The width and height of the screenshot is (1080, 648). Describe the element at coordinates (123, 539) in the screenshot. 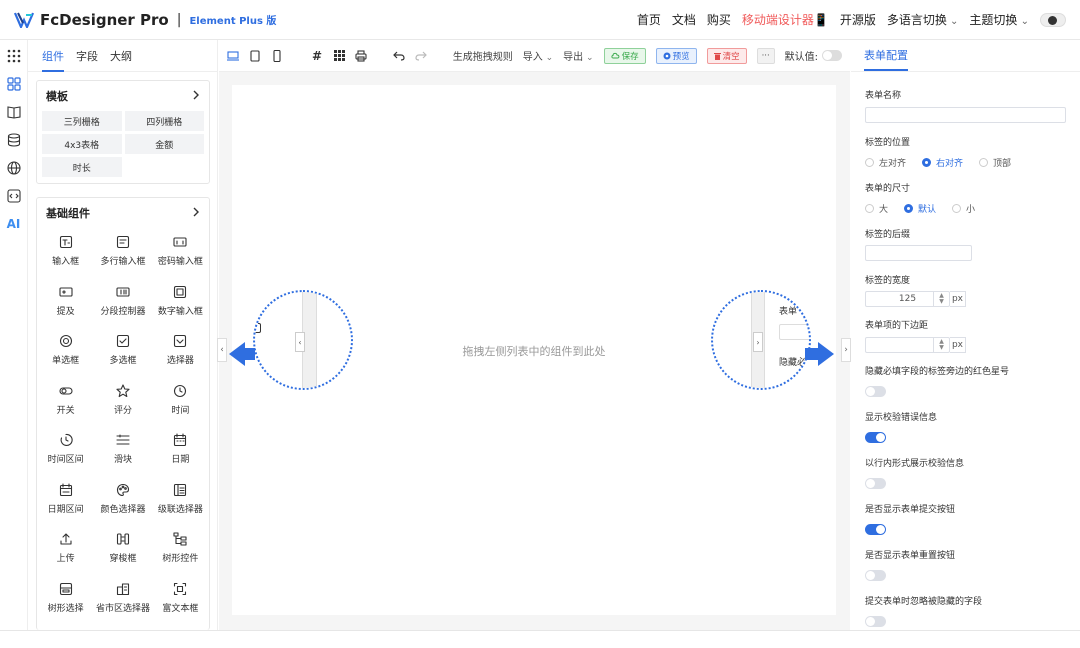

I see `transfer-icon` at that location.